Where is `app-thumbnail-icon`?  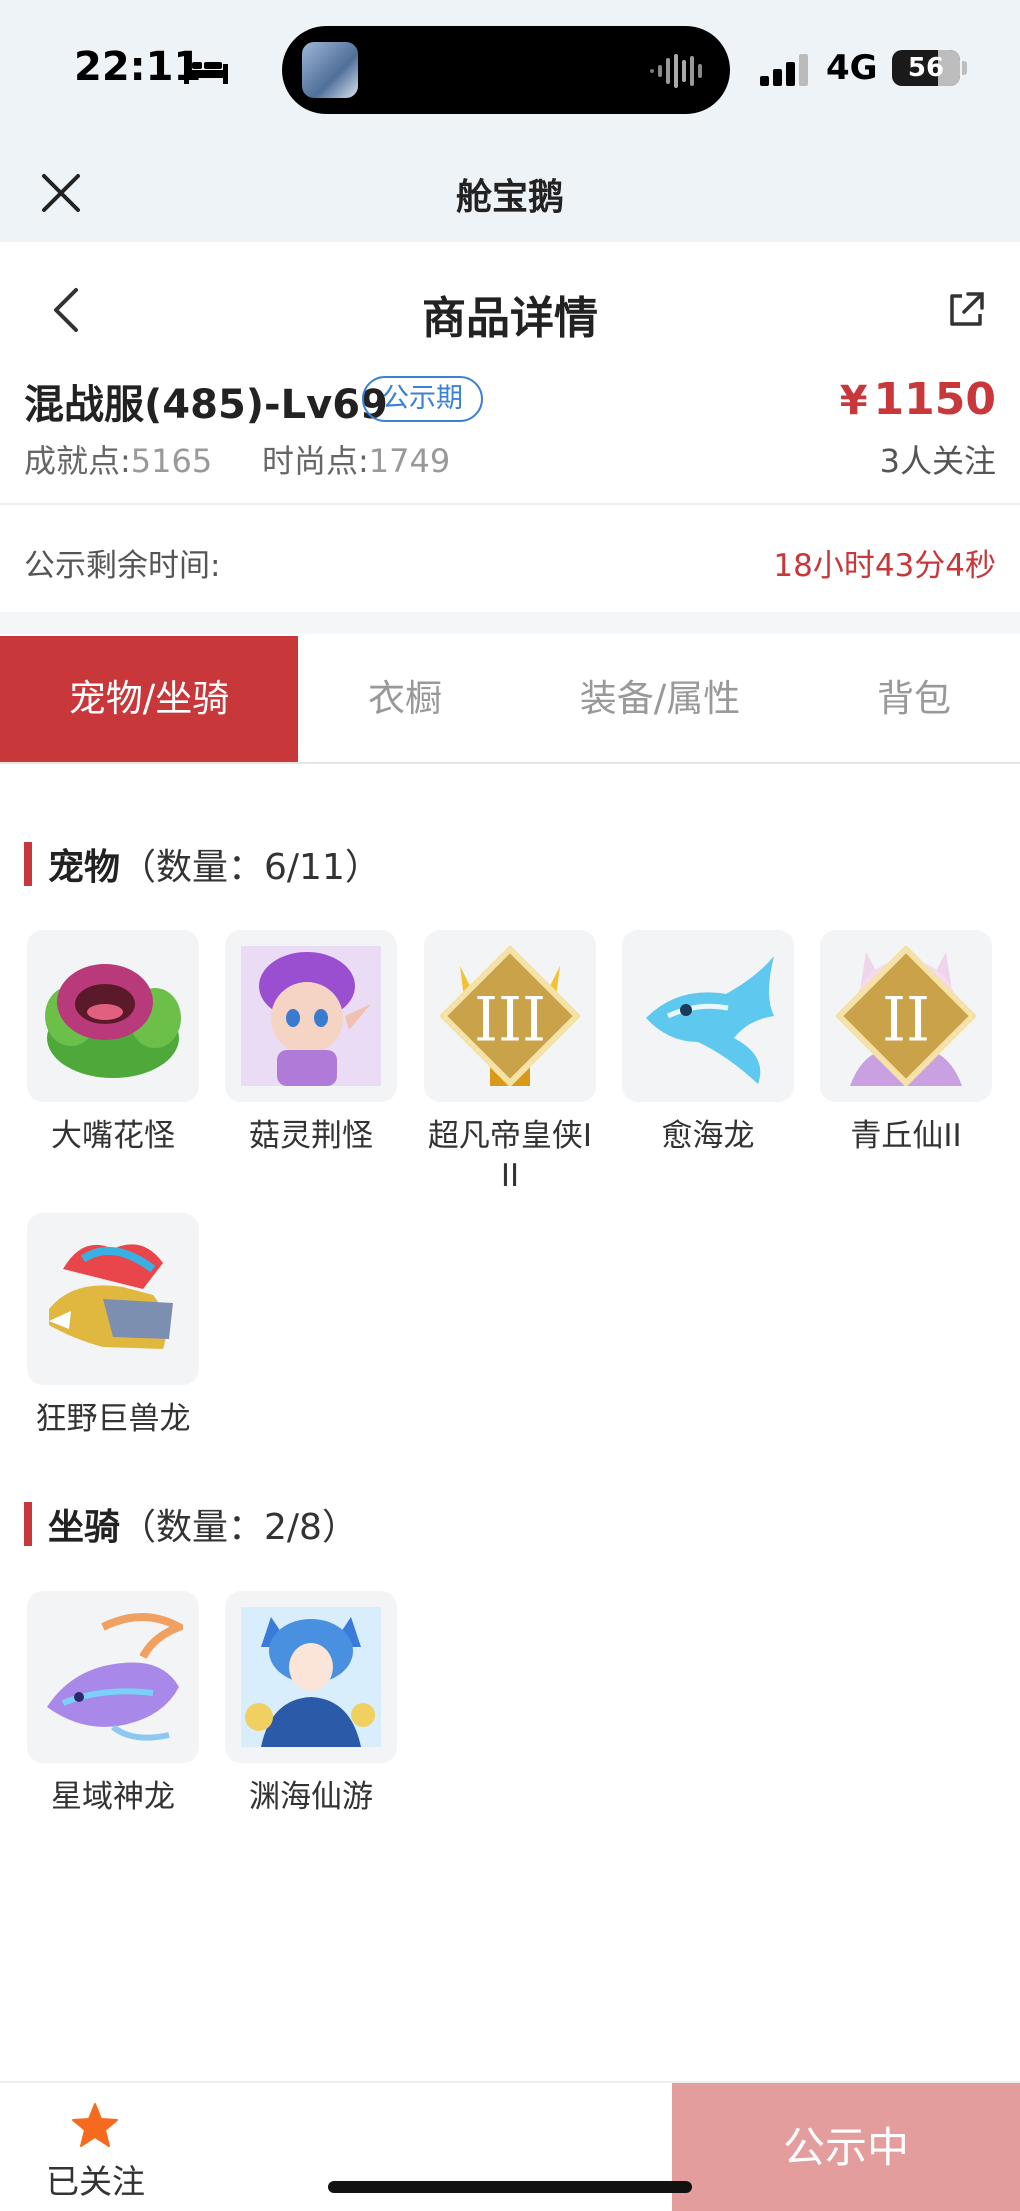 app-thumbnail-icon is located at coordinates (330, 70).